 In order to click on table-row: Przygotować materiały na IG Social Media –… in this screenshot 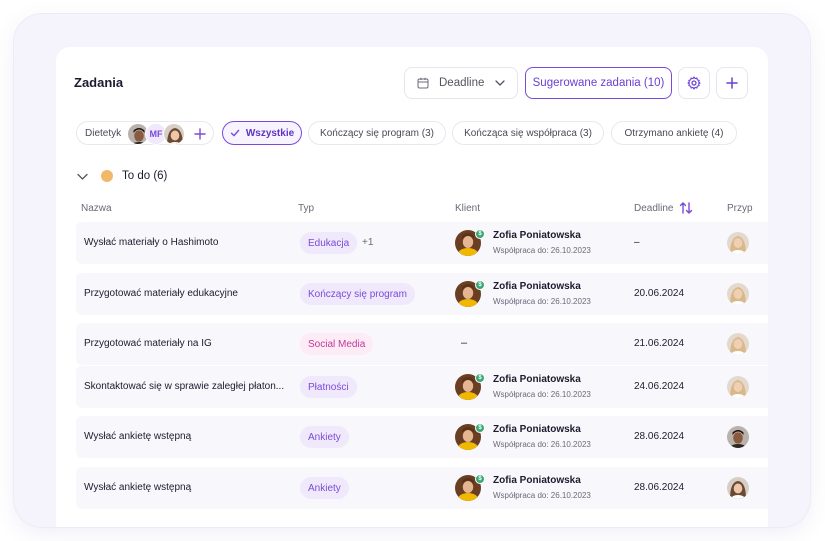, I will do `click(422, 344)`.